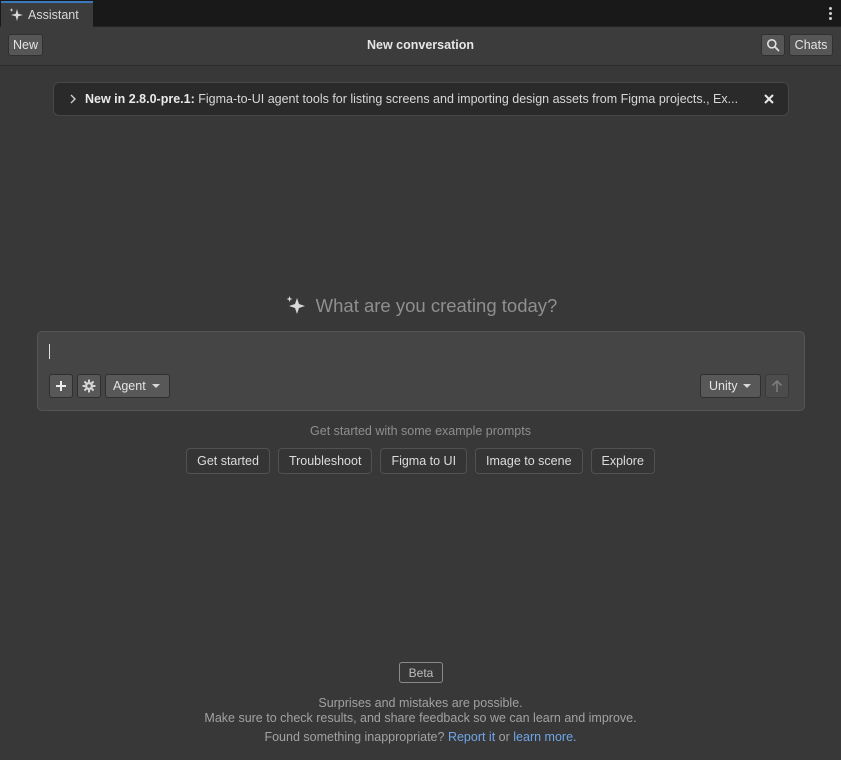  Describe the element at coordinates (420, 431) in the screenshot. I see `example-prompts-label: Get started with some example prompts` at that location.